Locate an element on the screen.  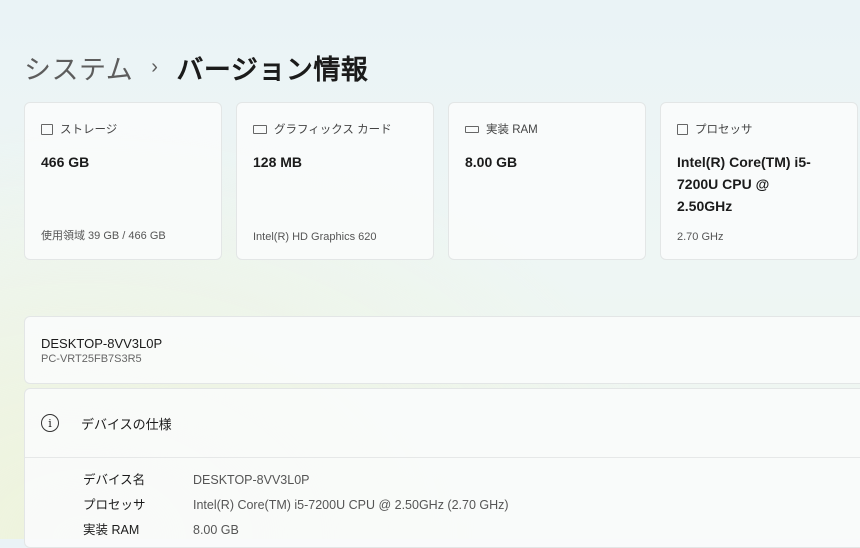
chevron-right-icon: › is located at coordinates (155, 67).